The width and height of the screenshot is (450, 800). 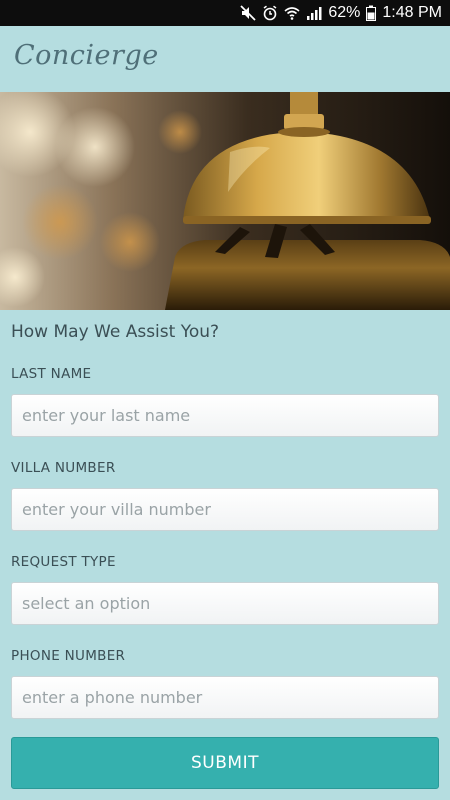 What do you see at coordinates (270, 13) in the screenshot?
I see `alarm-icon` at bounding box center [270, 13].